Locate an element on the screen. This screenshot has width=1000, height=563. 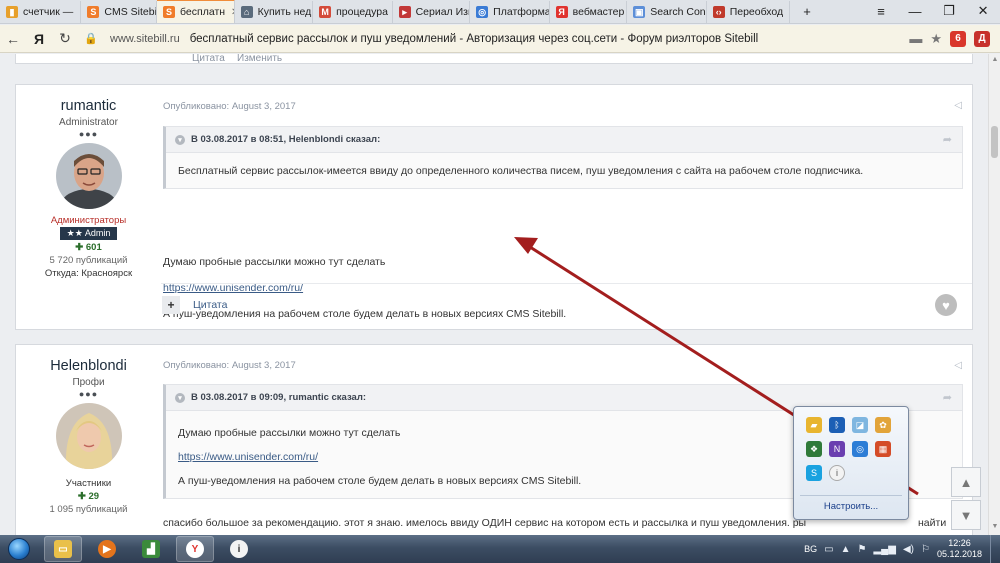
tab-favicon-icon: ▮ is located at coordinates (12, 12).